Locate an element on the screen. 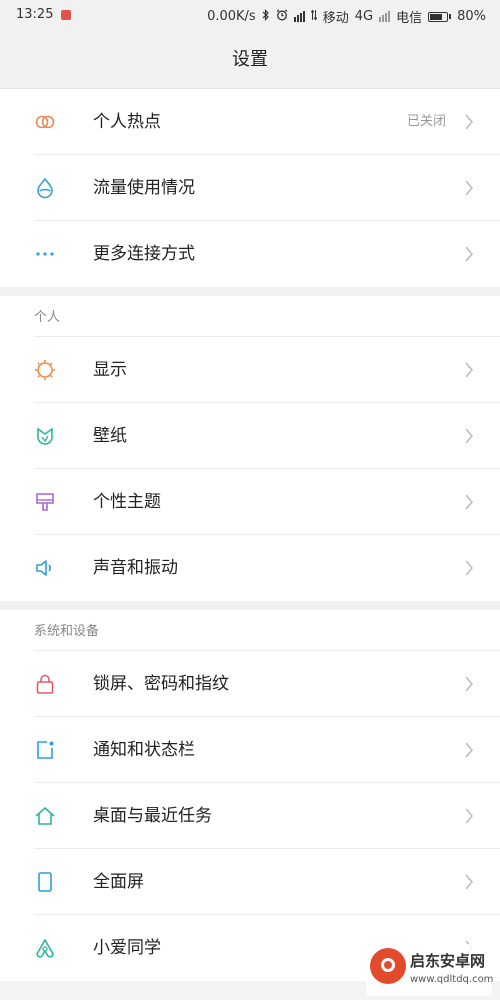 The image size is (500, 1000). carrier1-label: 移动 is located at coordinates (335, 18).